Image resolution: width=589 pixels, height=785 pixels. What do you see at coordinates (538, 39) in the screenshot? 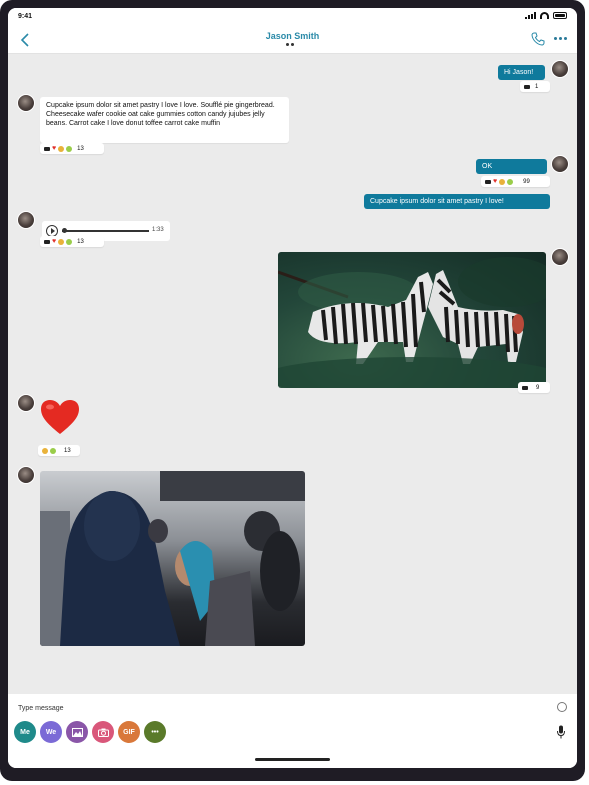
I see `phone-call-icon` at bounding box center [538, 39].